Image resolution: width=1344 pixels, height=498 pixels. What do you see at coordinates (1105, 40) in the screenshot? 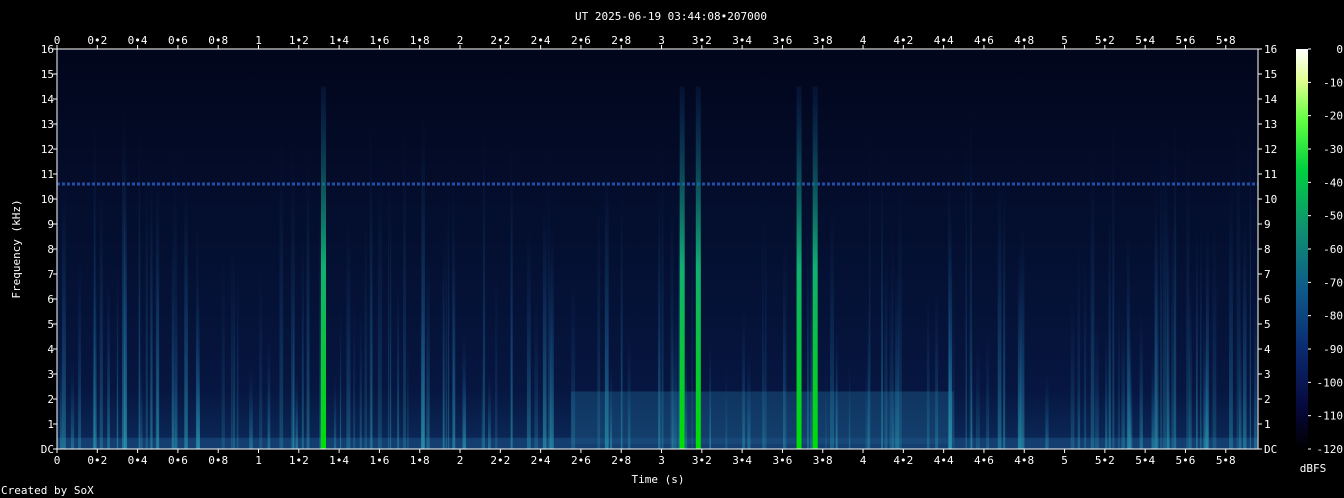
I see `x-tick-label-top: 5•2` at bounding box center [1105, 40].